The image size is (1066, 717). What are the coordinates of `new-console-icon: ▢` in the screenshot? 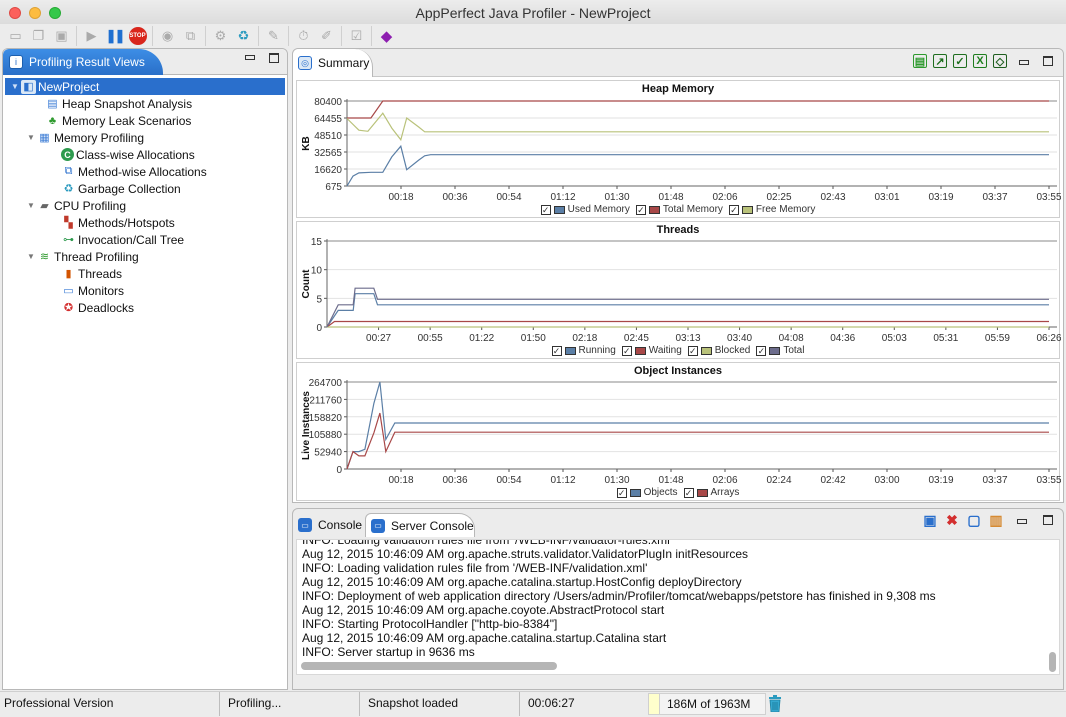 It's located at (974, 520).